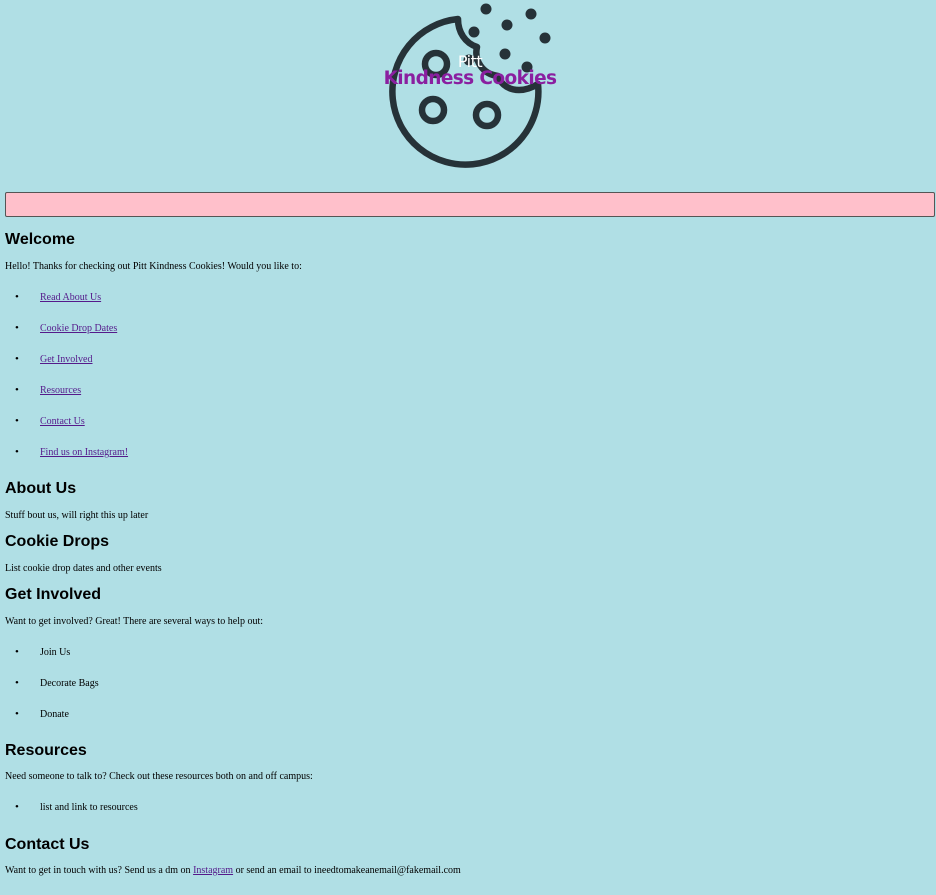 This screenshot has height=895, width=936. Describe the element at coordinates (41, 488) in the screenshot. I see `about-heading: About Us` at that location.